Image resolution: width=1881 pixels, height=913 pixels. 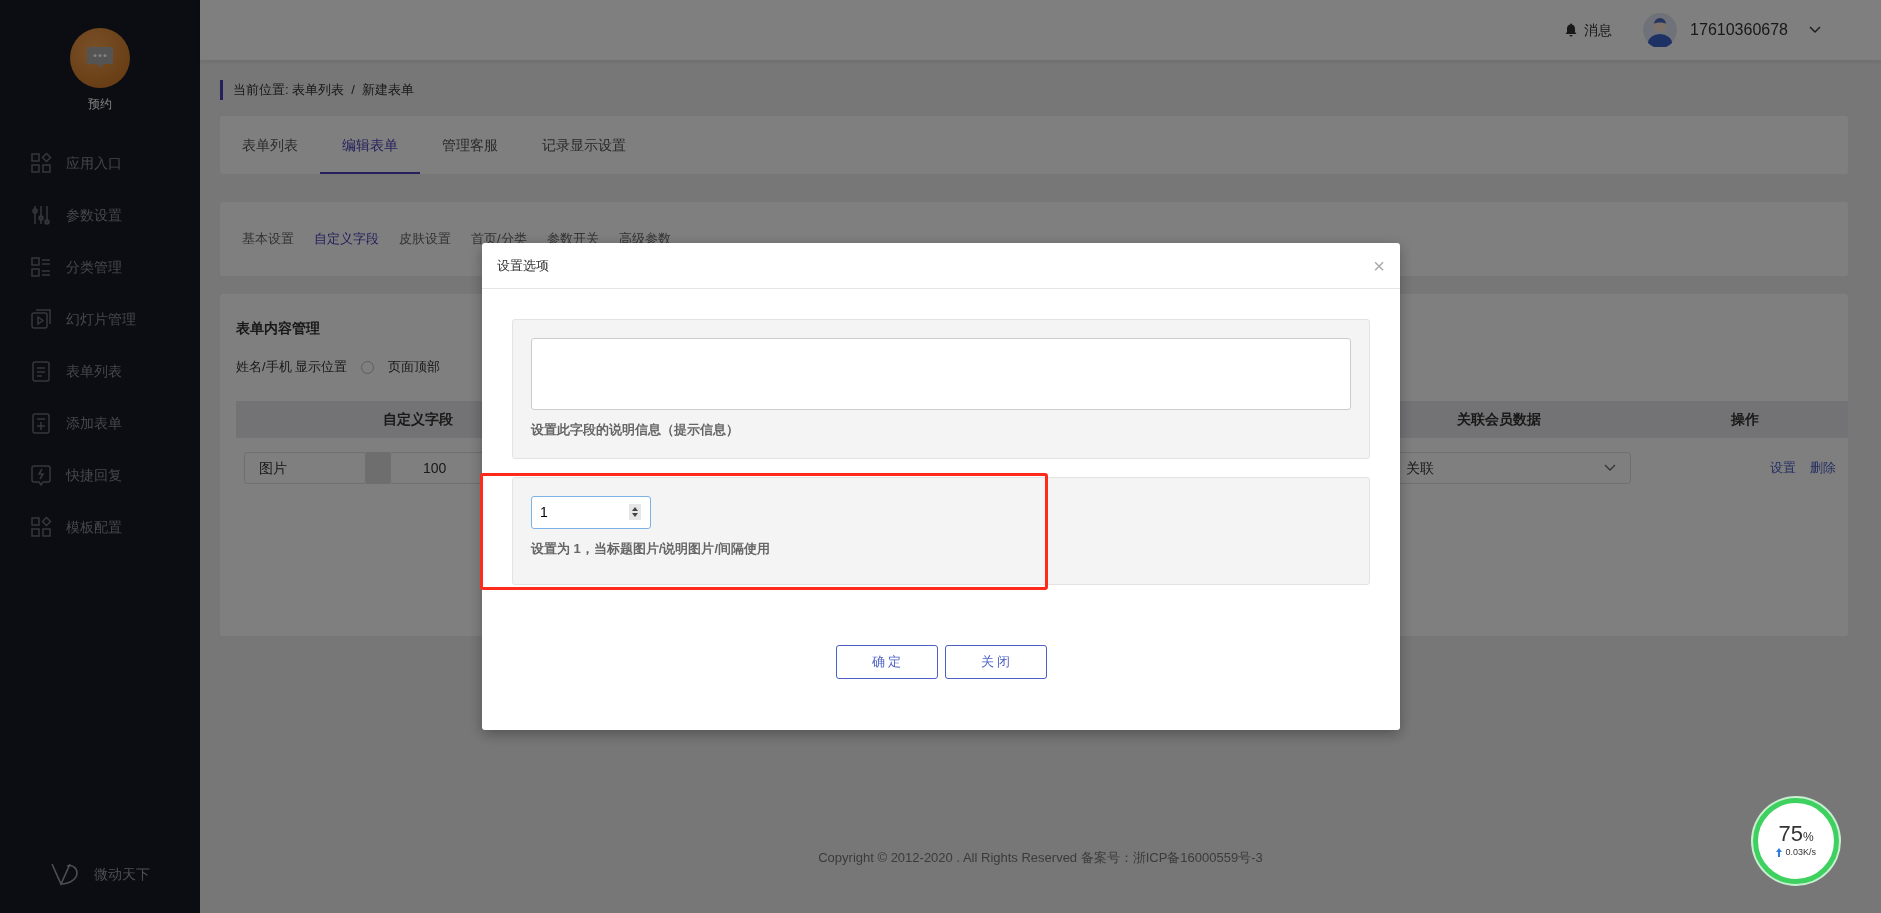 What do you see at coordinates (278, 328) in the screenshot?
I see `section-title: 表单内容管理` at bounding box center [278, 328].